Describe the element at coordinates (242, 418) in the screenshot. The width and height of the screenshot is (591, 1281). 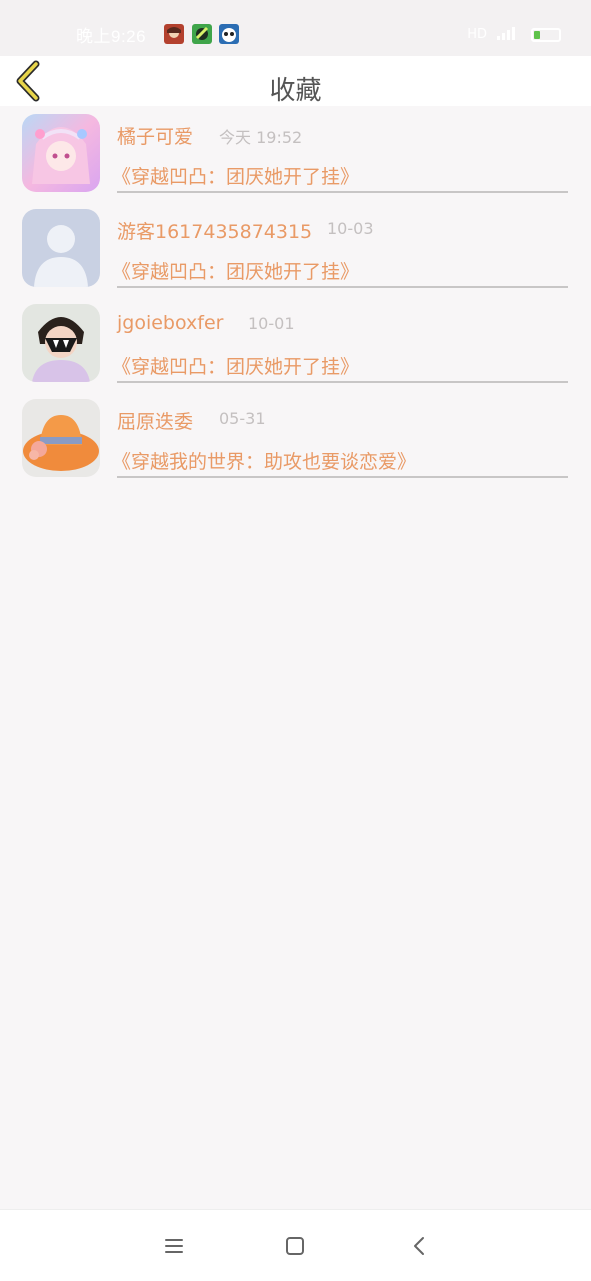
I see `favorite-time: 05-31` at that location.